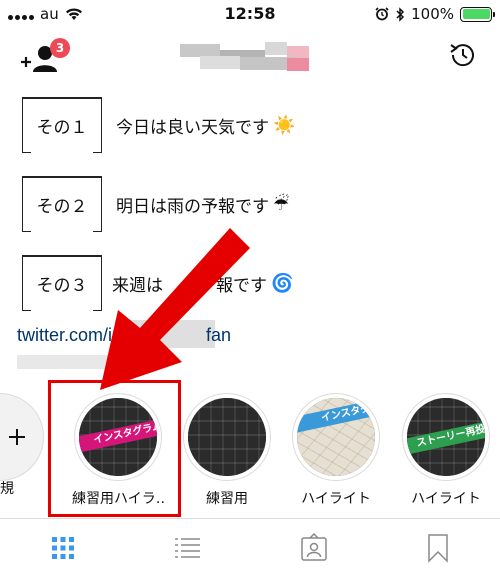 The height and width of the screenshot is (575, 500). I want to click on profile-tab-bar, so click(250, 546).